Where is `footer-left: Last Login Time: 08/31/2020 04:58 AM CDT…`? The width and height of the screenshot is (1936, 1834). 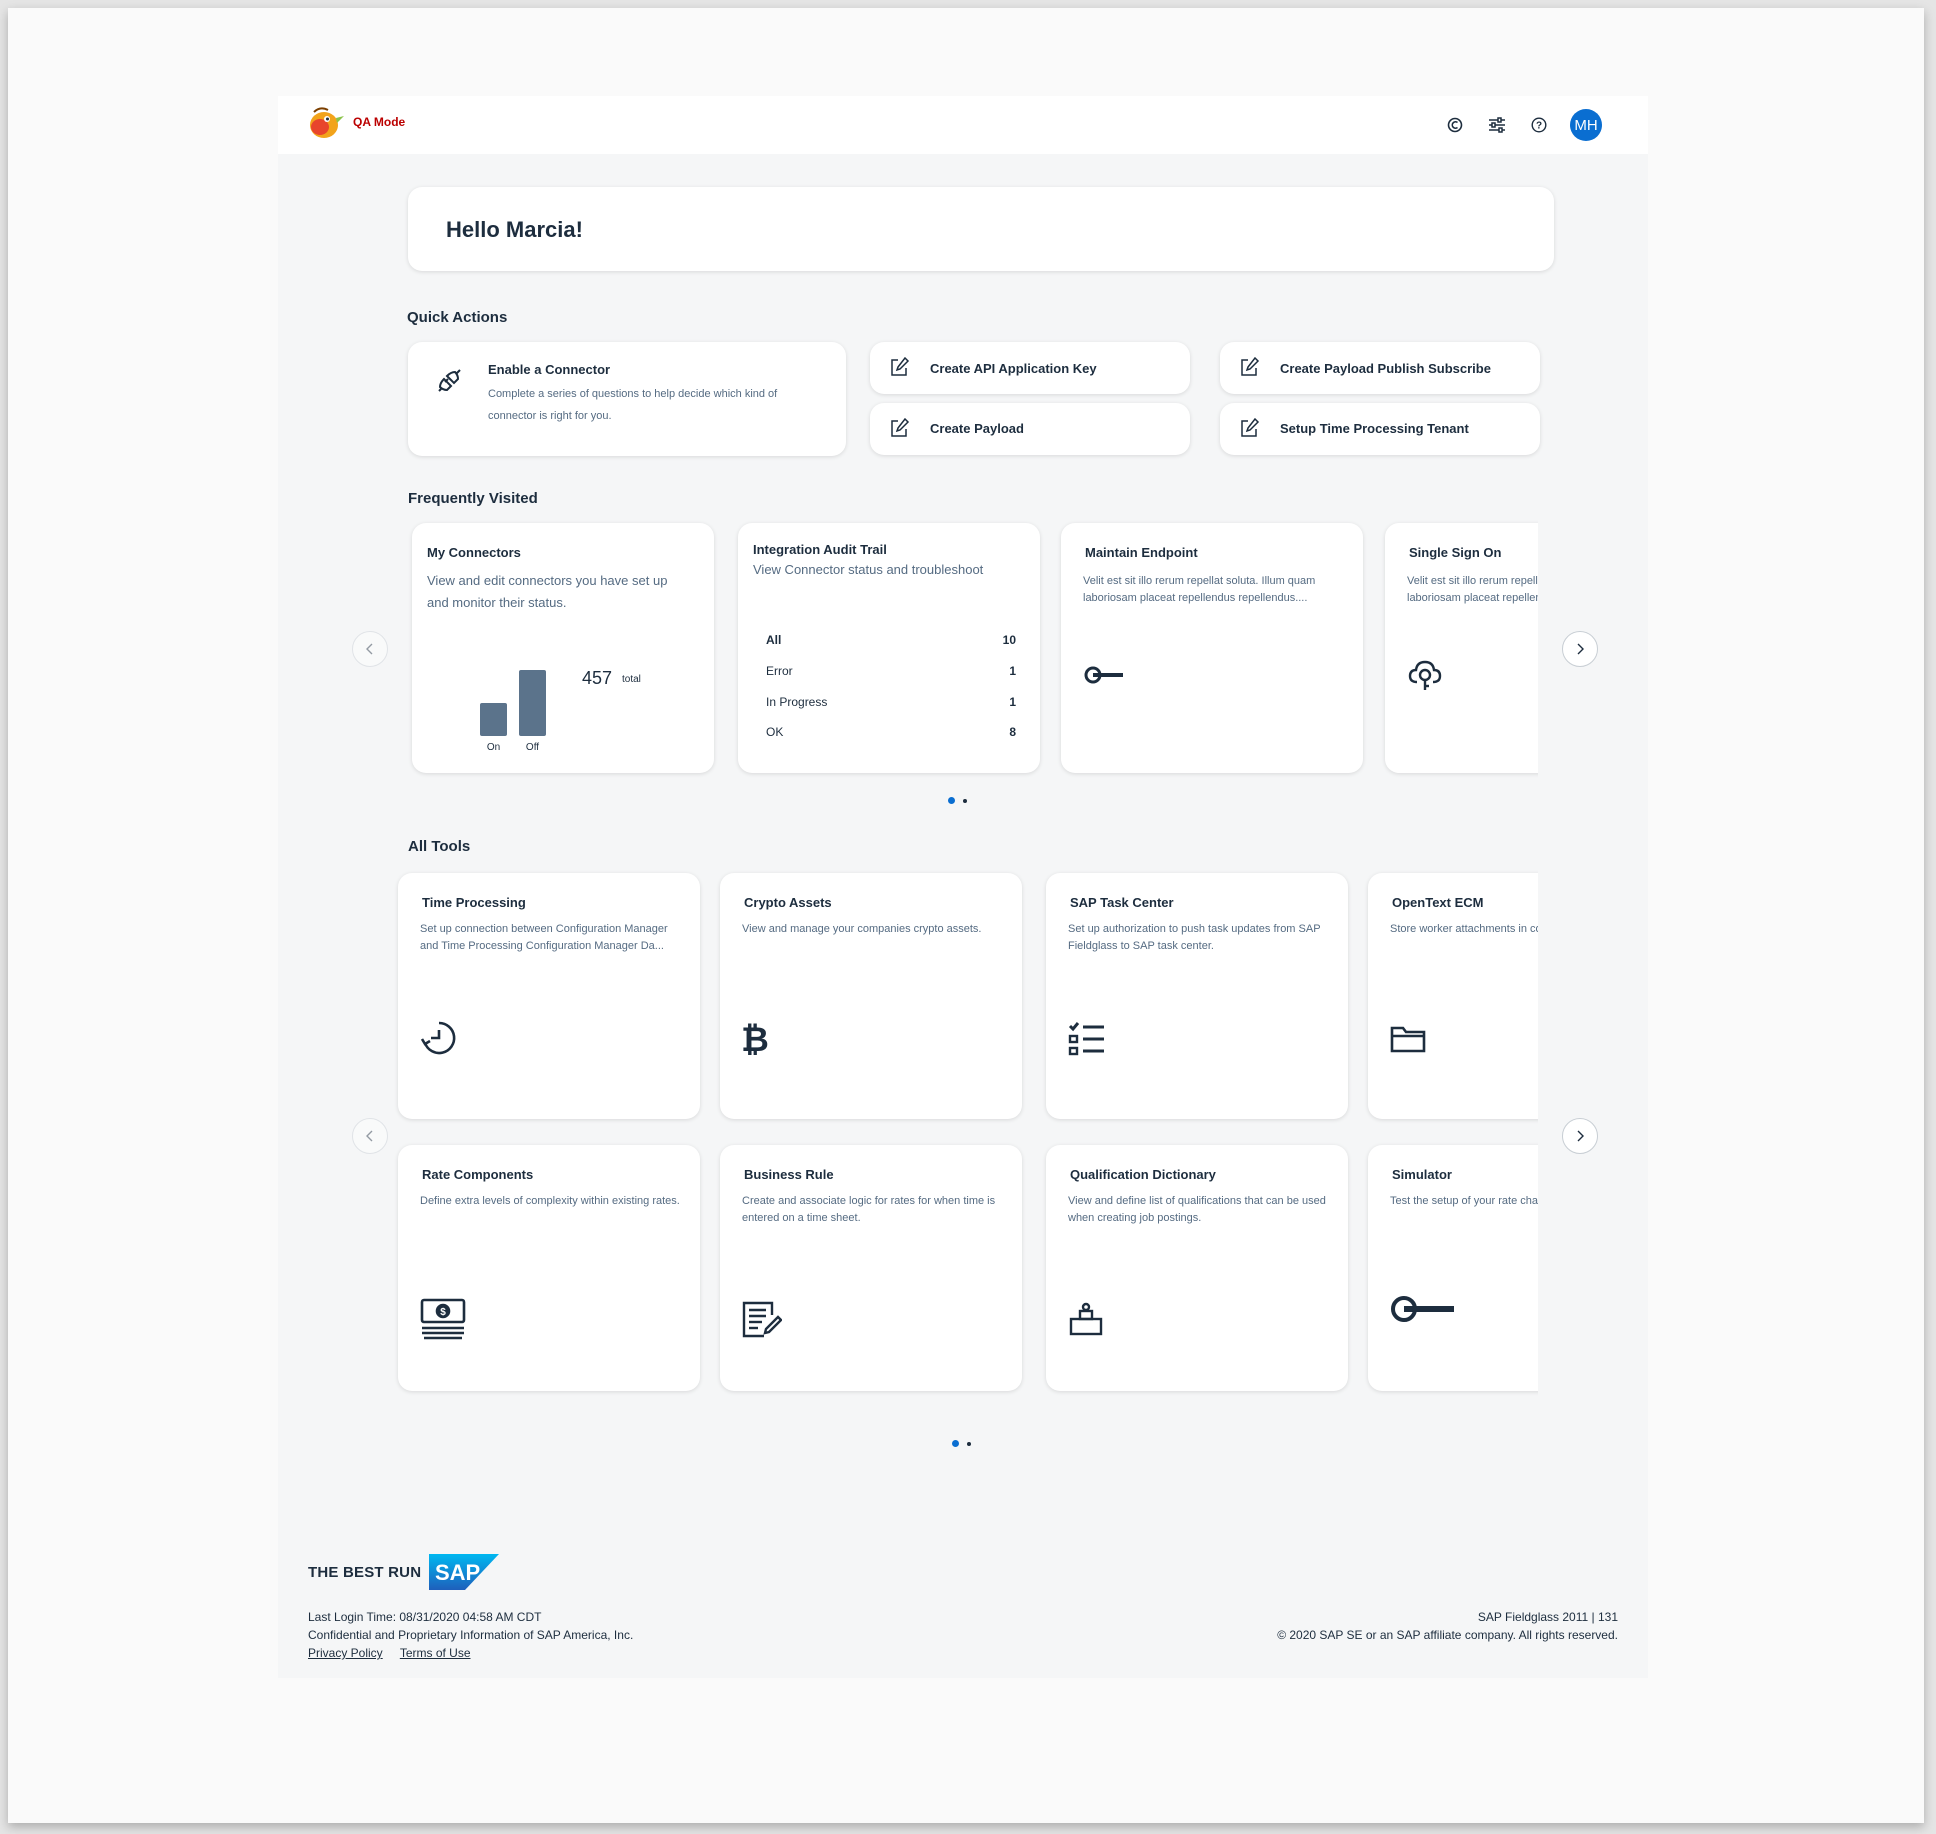
footer-left: Last Login Time: 08/31/2020 04:58 AM CDT… is located at coordinates (470, 1635).